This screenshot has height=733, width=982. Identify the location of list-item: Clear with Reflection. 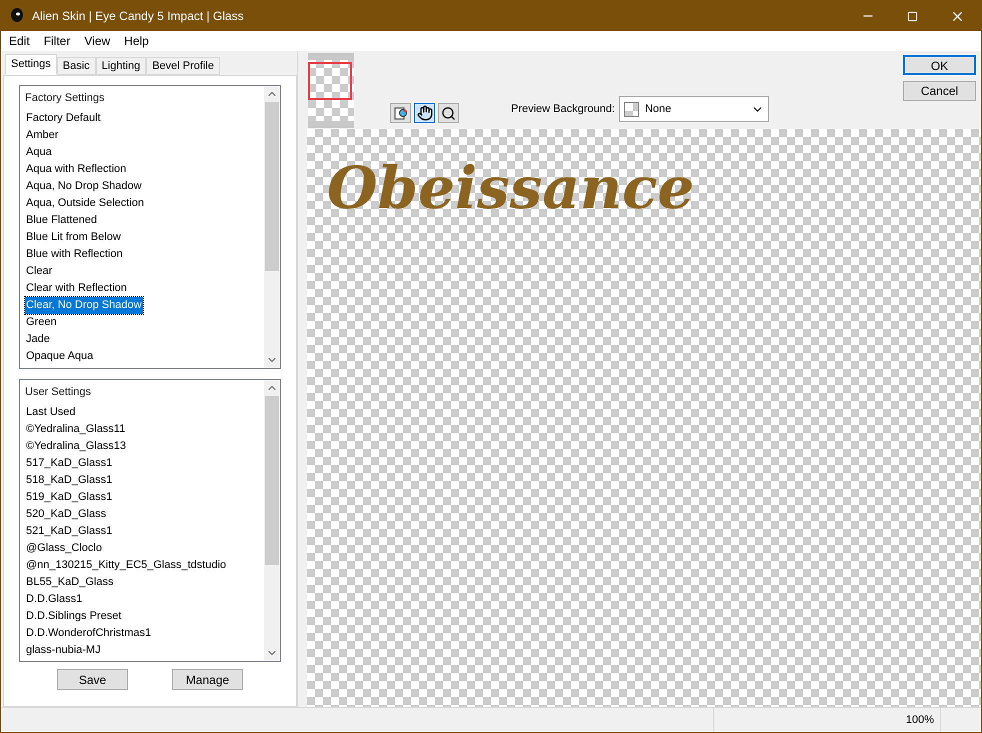
(76, 288).